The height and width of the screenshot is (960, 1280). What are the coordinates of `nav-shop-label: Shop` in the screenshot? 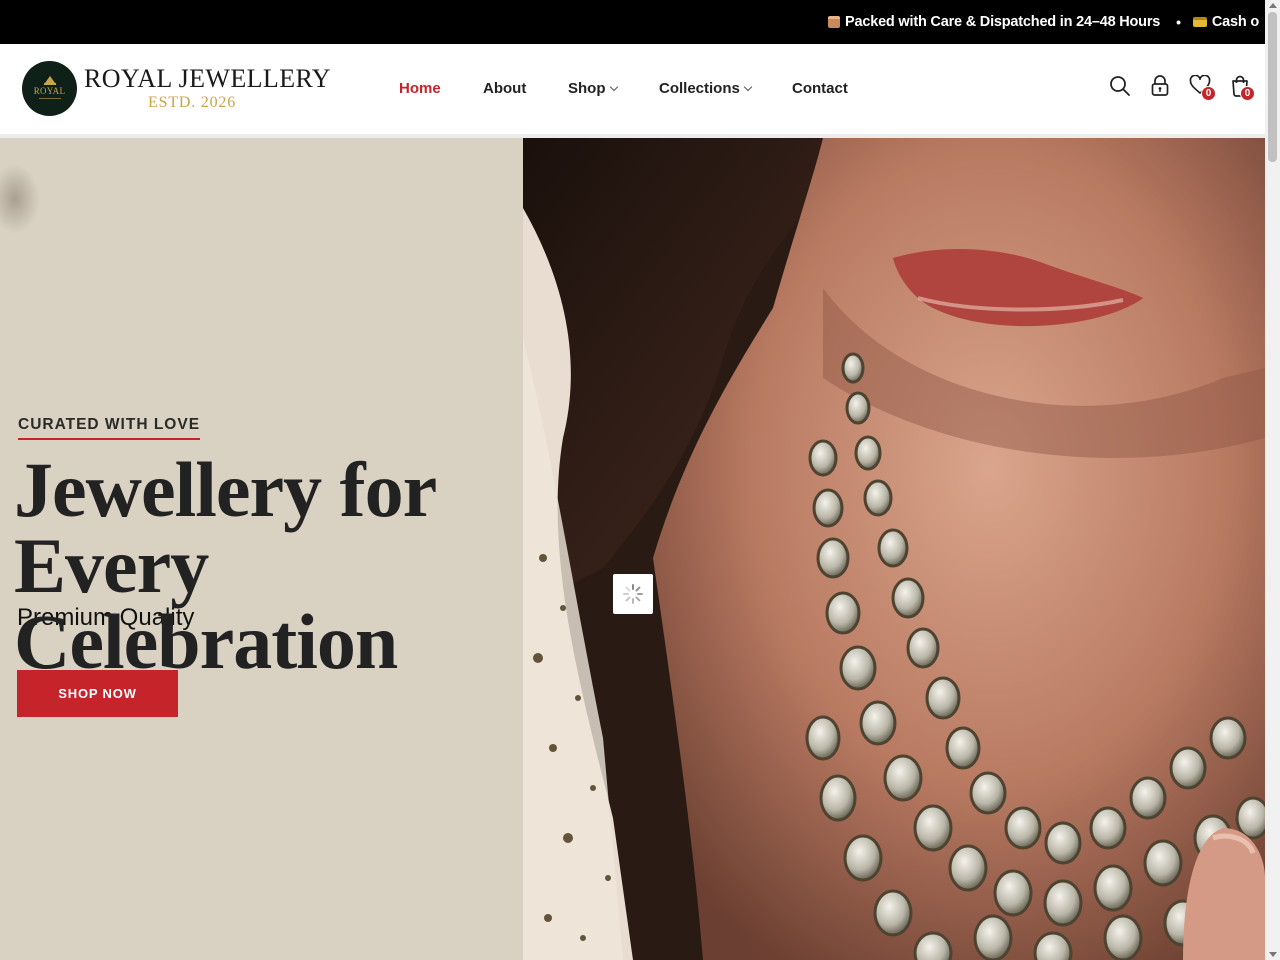 It's located at (587, 88).